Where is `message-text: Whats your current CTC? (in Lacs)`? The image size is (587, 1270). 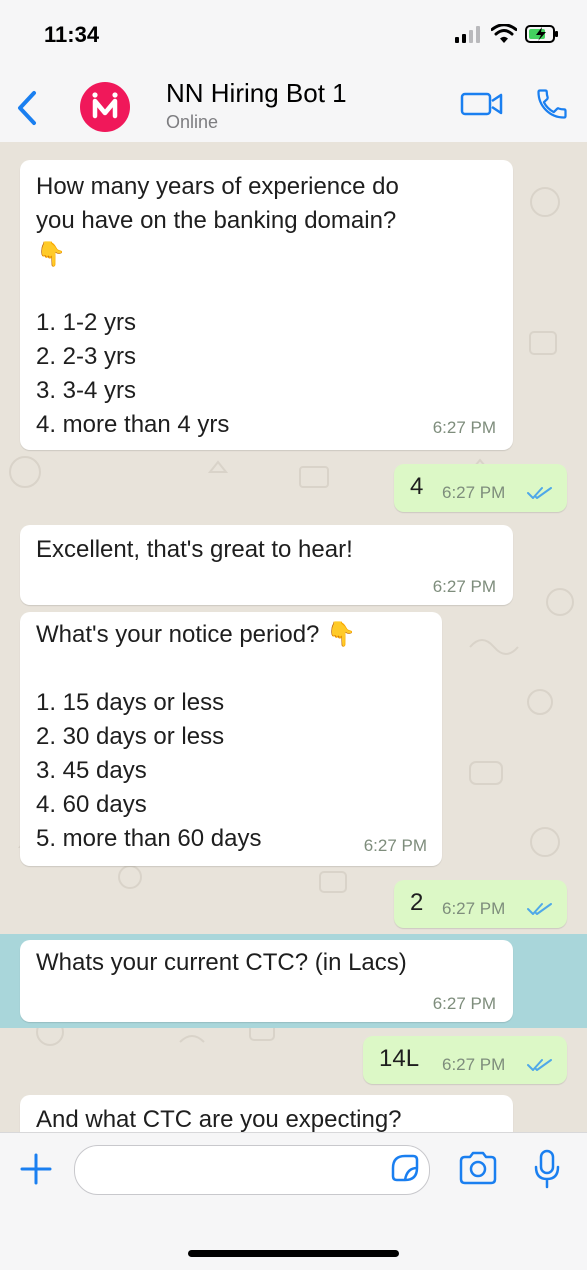 message-text: Whats your current CTC? (in Lacs) is located at coordinates (221, 962).